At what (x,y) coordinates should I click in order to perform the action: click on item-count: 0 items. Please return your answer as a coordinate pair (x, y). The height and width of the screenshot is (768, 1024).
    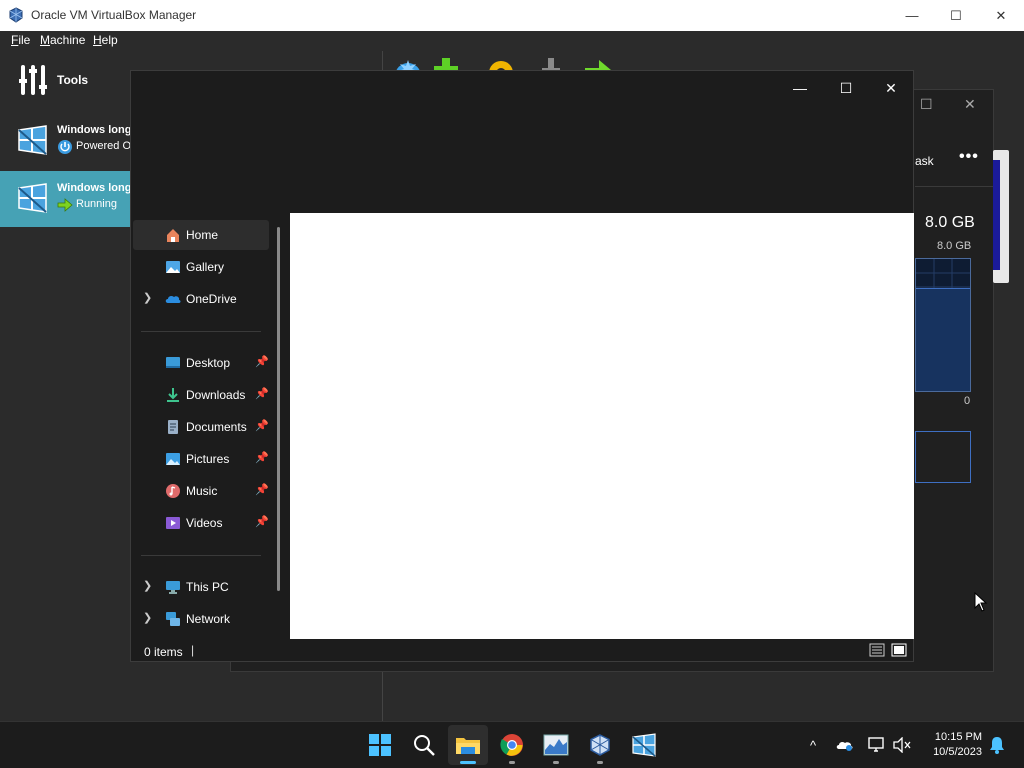
    Looking at the image, I should click on (163, 652).